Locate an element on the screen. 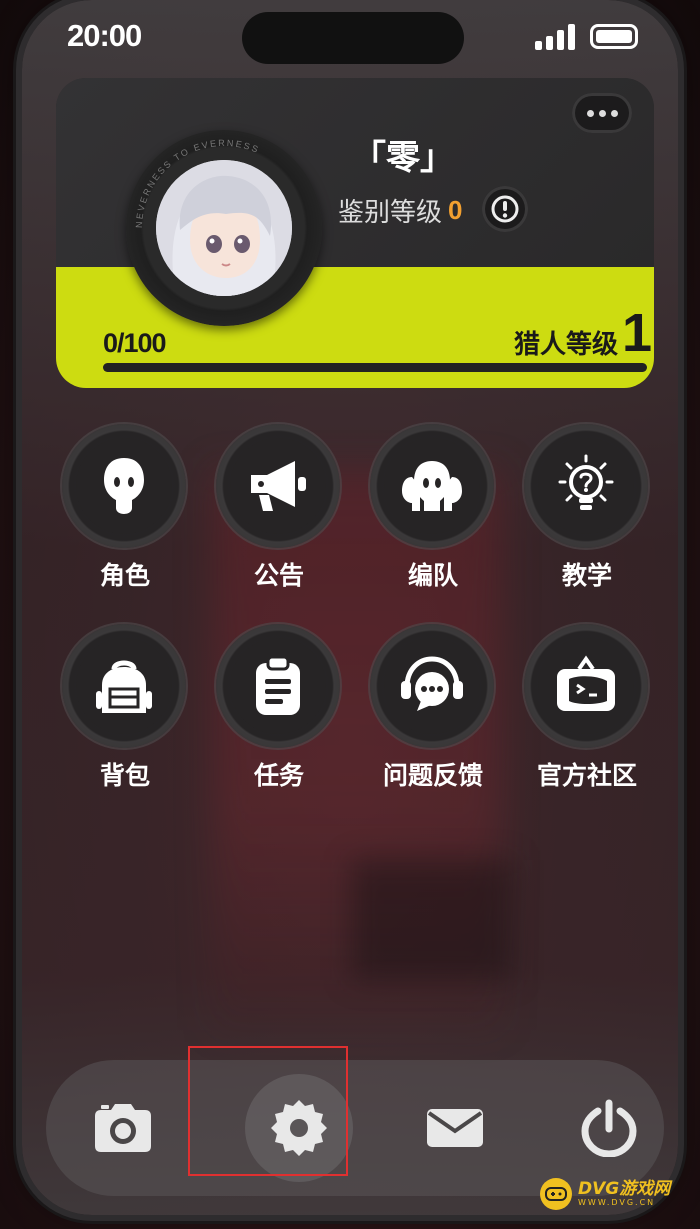 The width and height of the screenshot is (700, 1229). rank-info-button is located at coordinates (505, 209).